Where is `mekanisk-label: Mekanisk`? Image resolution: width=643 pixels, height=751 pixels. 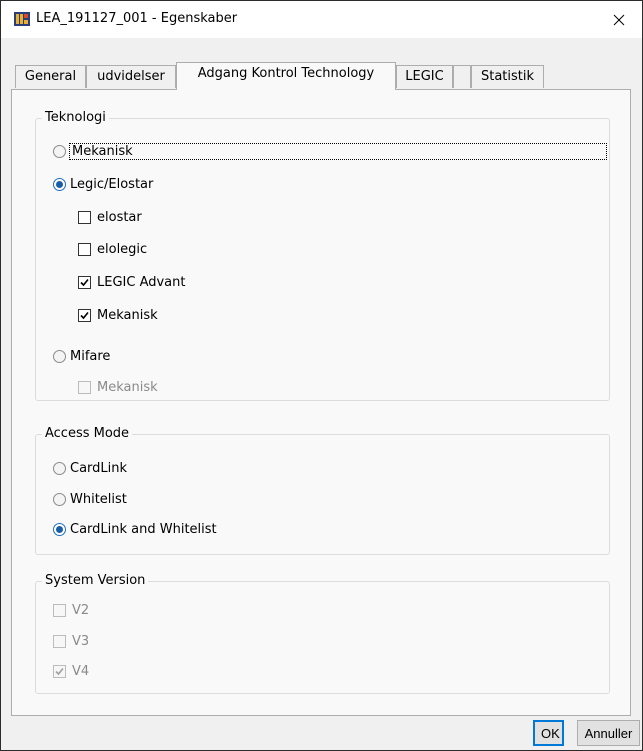 mekanisk-label: Mekanisk is located at coordinates (338, 151).